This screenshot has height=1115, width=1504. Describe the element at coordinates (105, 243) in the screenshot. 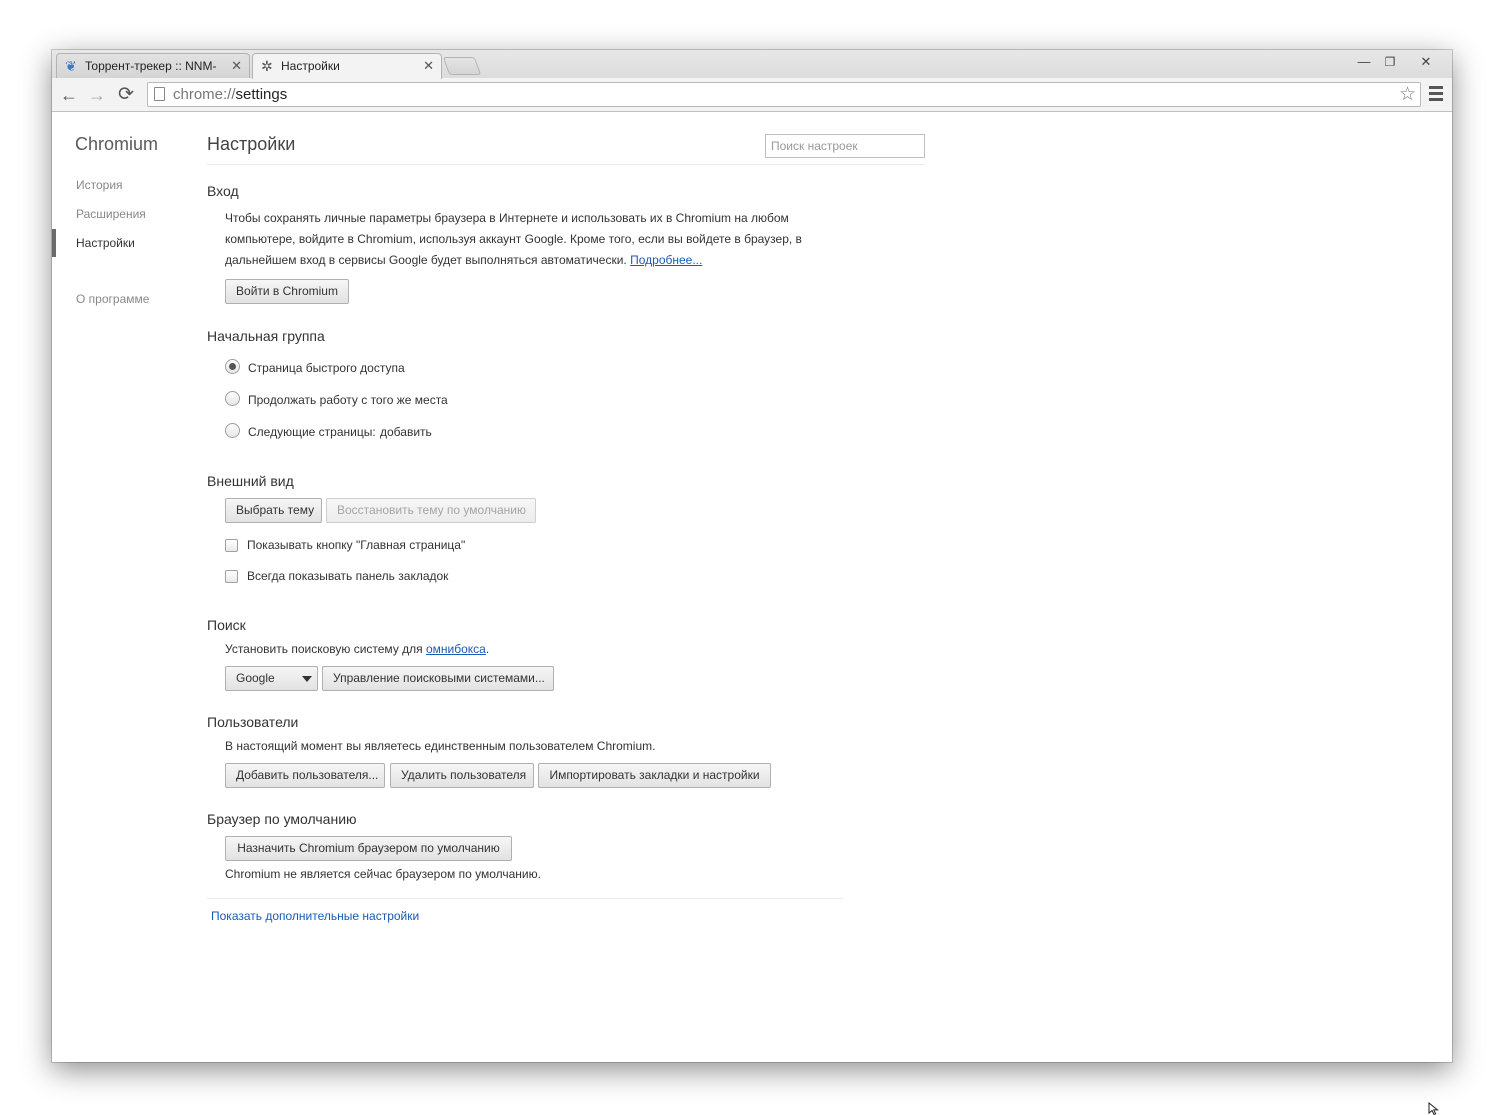

I see `sidebar-item-settings: Настройки` at that location.